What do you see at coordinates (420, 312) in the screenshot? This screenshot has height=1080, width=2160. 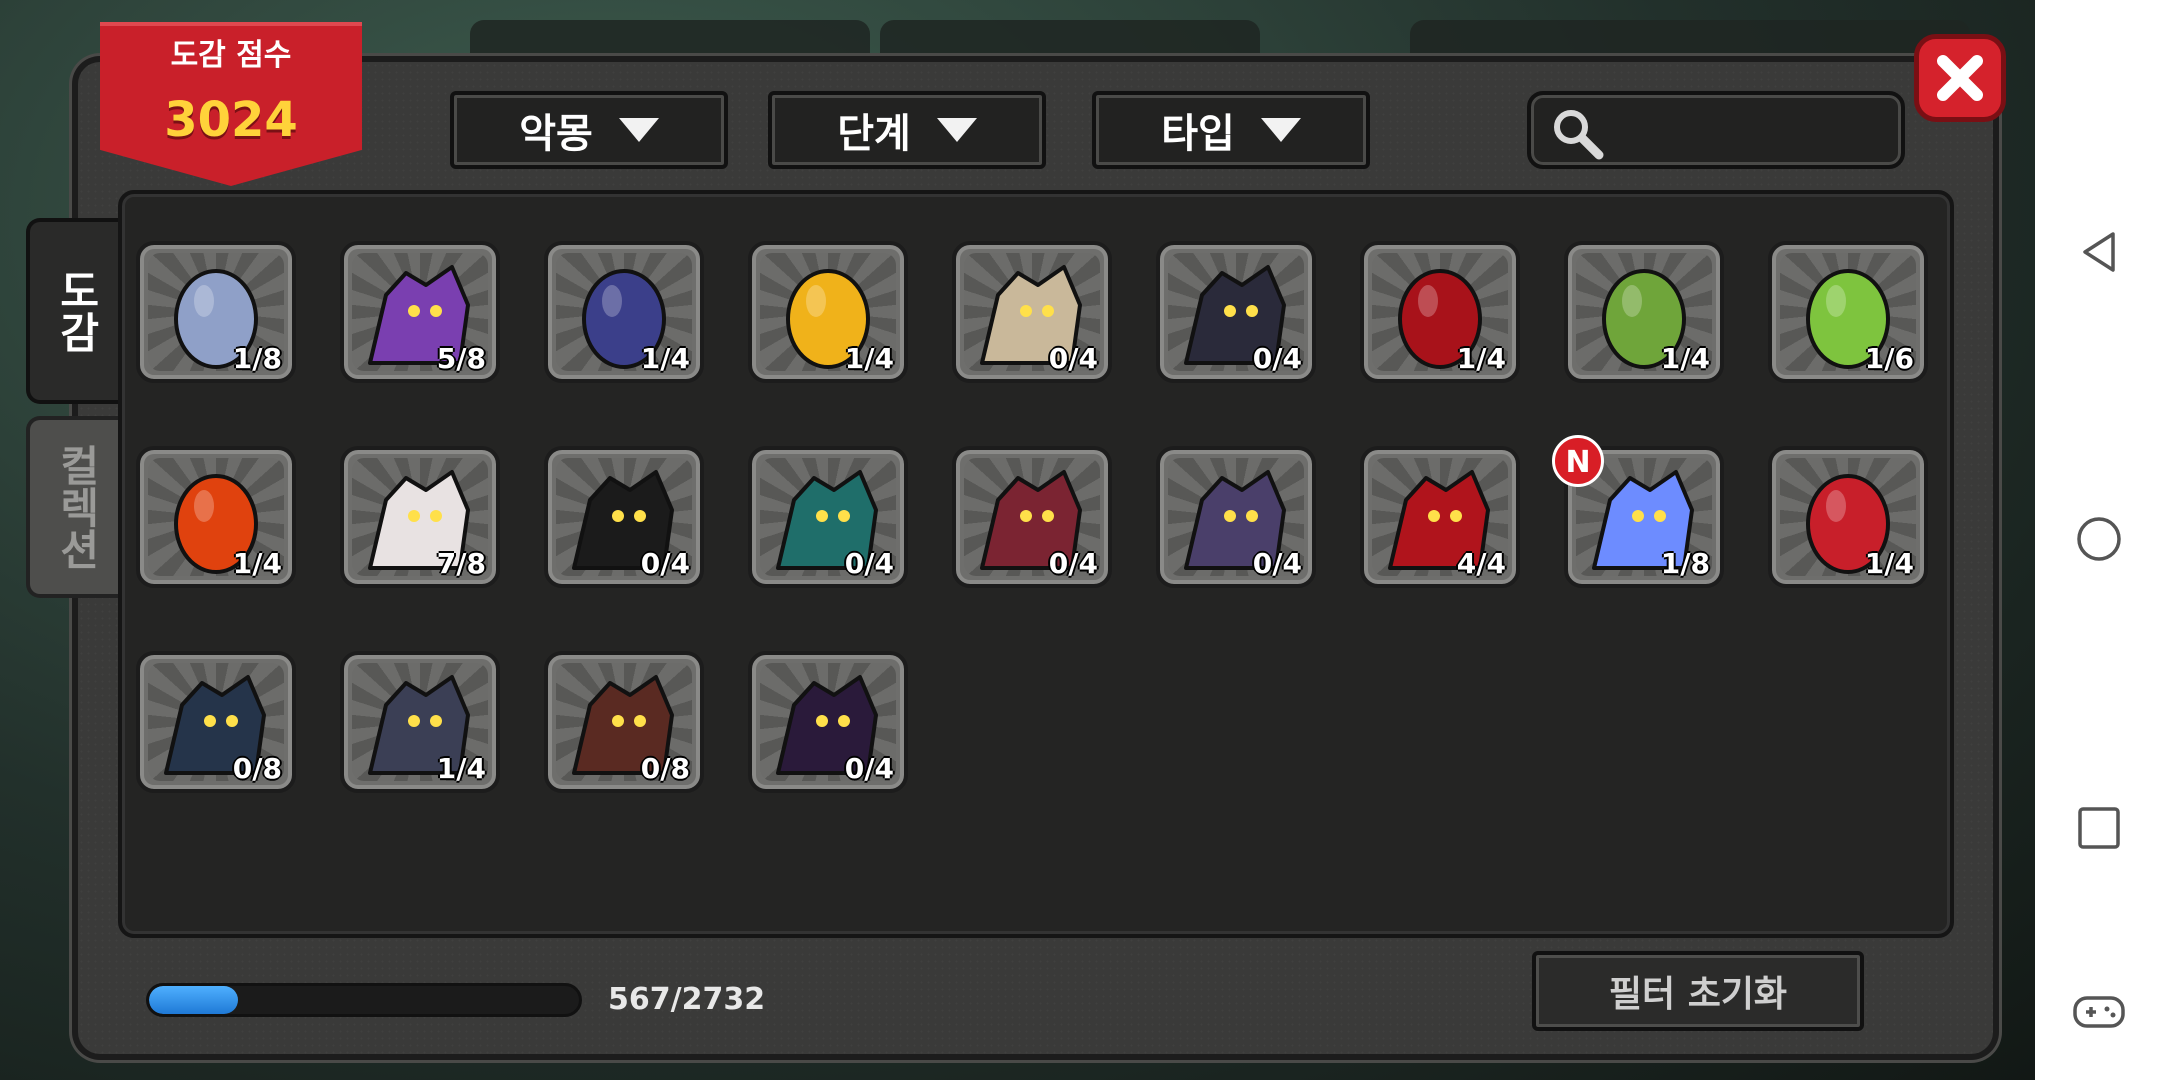 I see `monster-card: 5/8` at bounding box center [420, 312].